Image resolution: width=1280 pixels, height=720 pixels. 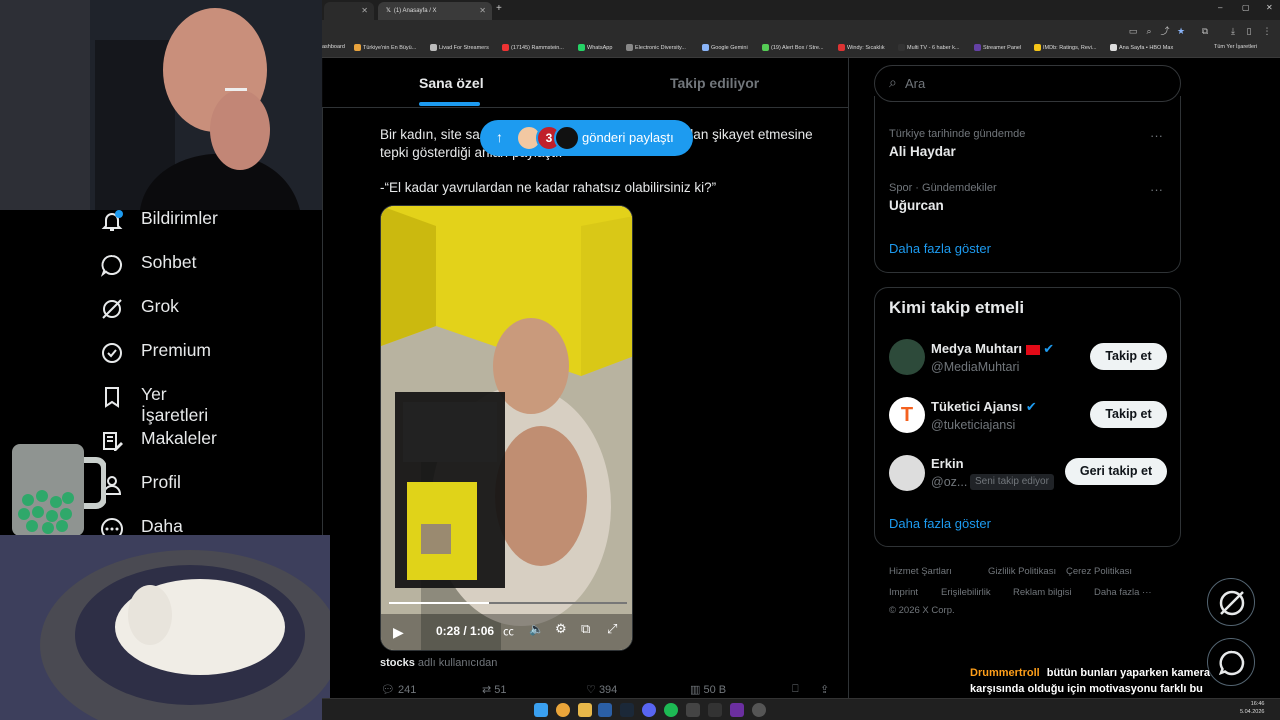 What do you see at coordinates (861, 47) in the screenshot?
I see `bookmark-item: Windy: Sıcaklık` at bounding box center [861, 47].